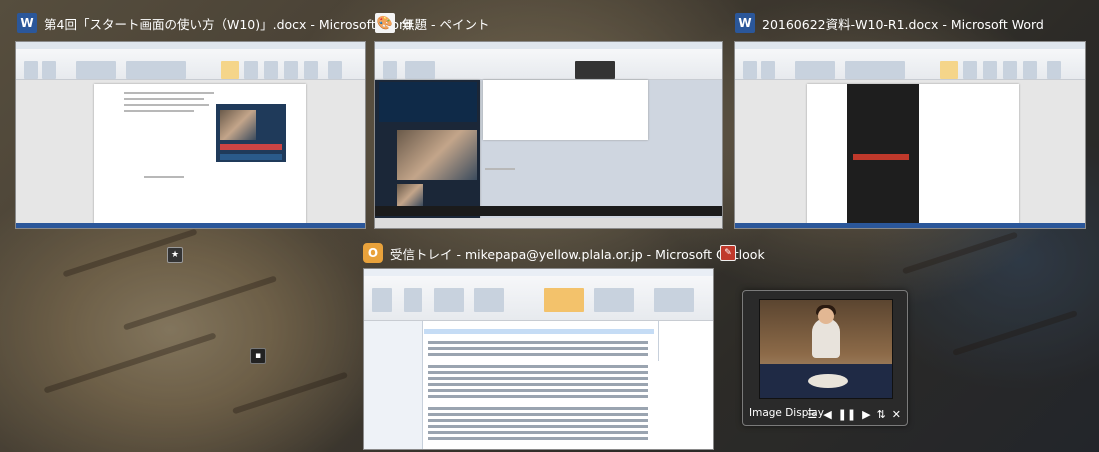  Describe the element at coordinates (903, 24) in the screenshot. I see `window-title: 20160622資料-W10-R1.docx - Microsoft Word` at that location.